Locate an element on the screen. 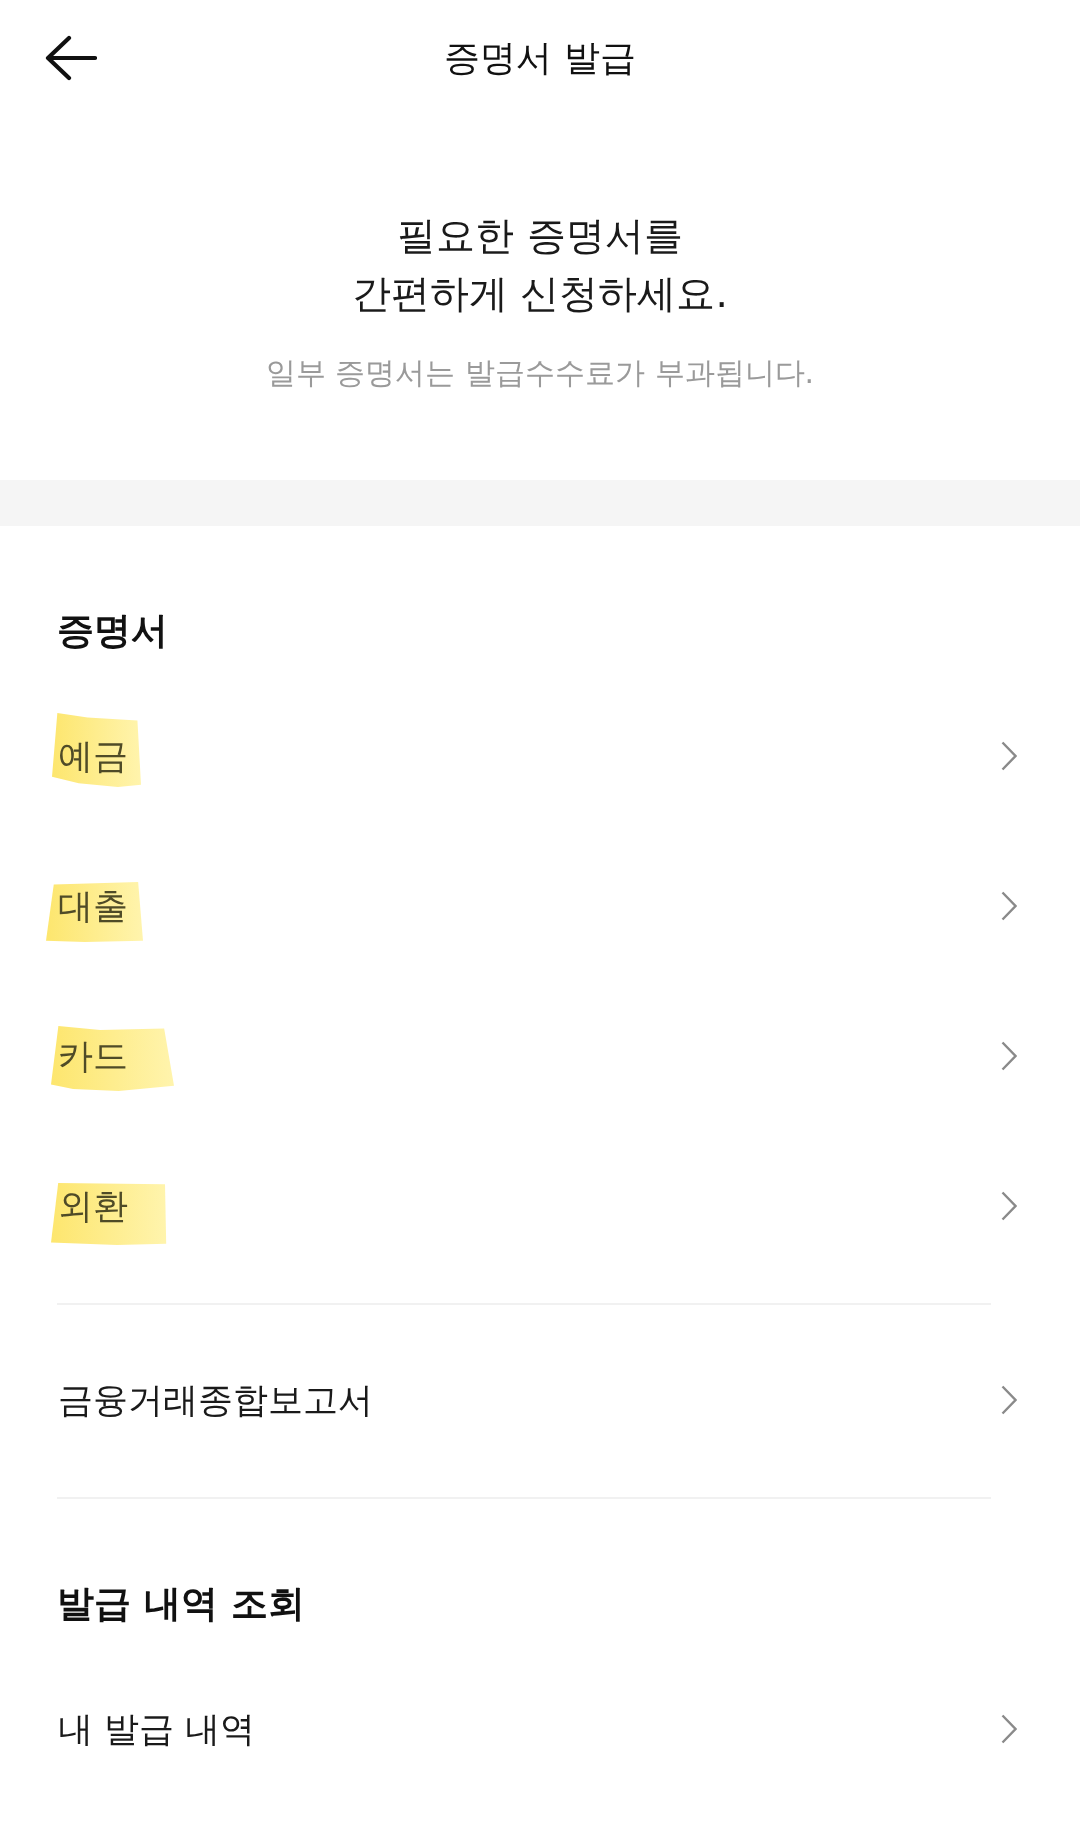 The width and height of the screenshot is (1080, 1845). intro-headline: 필요한 증명서를 간편하게 신청하세요. is located at coordinates (540, 265).